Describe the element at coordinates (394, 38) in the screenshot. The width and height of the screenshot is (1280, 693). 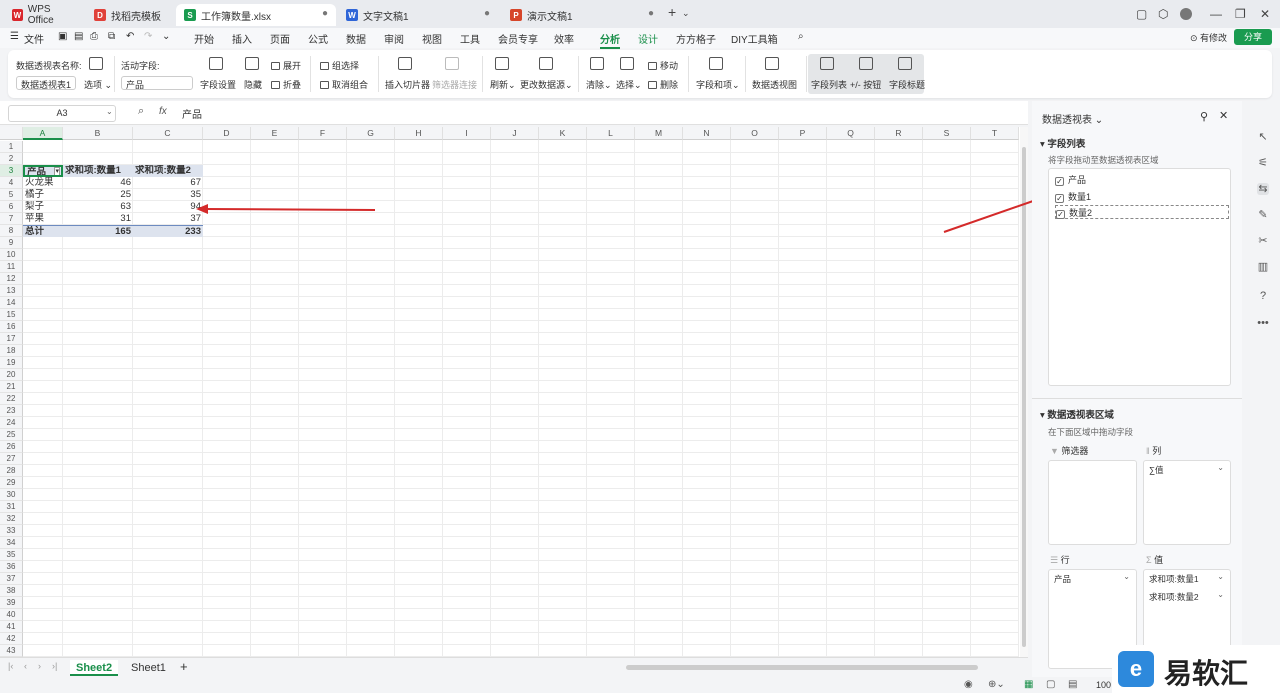
I see `menu-review: 审阅` at that location.